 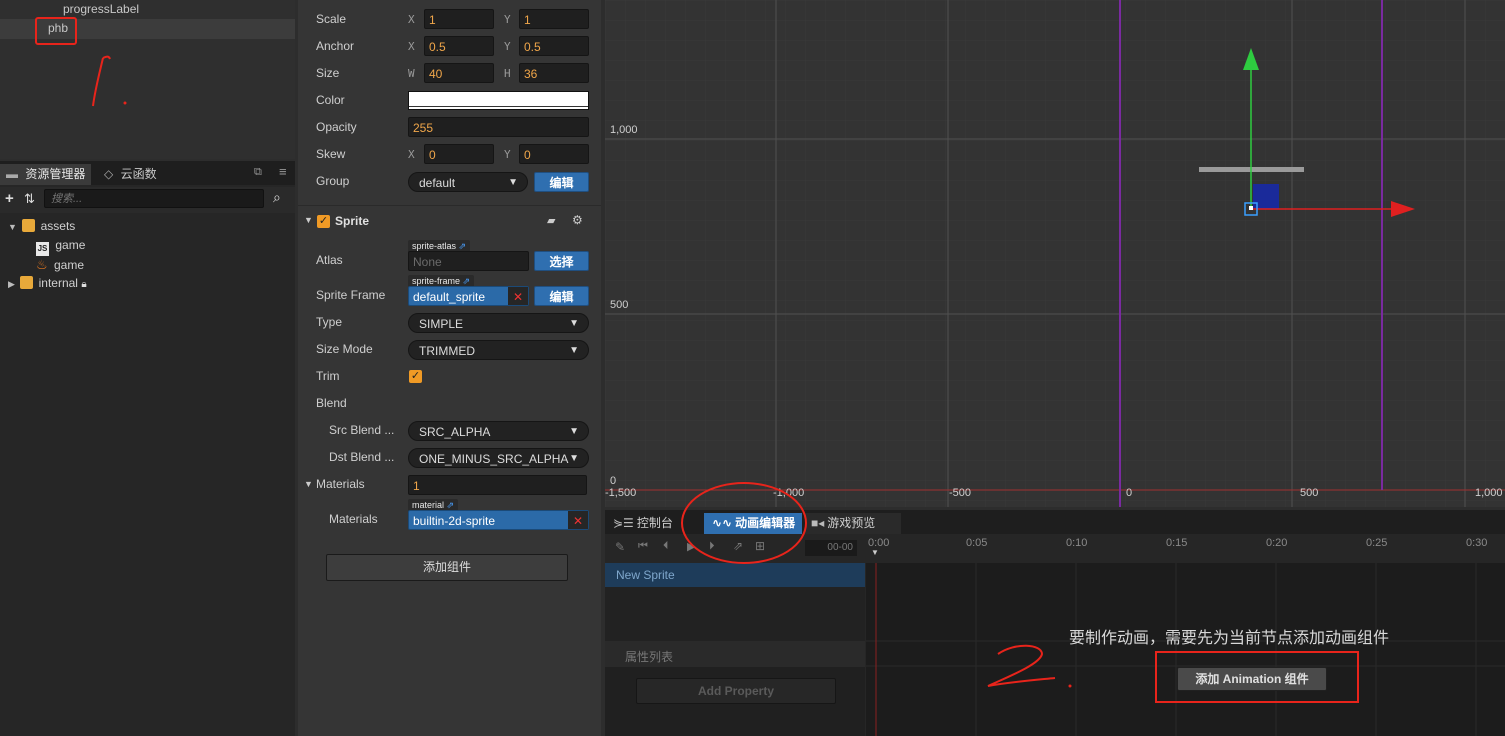 What do you see at coordinates (643, 523) in the screenshot?
I see `tab-console: ⋟☰ 控制台` at bounding box center [643, 523].